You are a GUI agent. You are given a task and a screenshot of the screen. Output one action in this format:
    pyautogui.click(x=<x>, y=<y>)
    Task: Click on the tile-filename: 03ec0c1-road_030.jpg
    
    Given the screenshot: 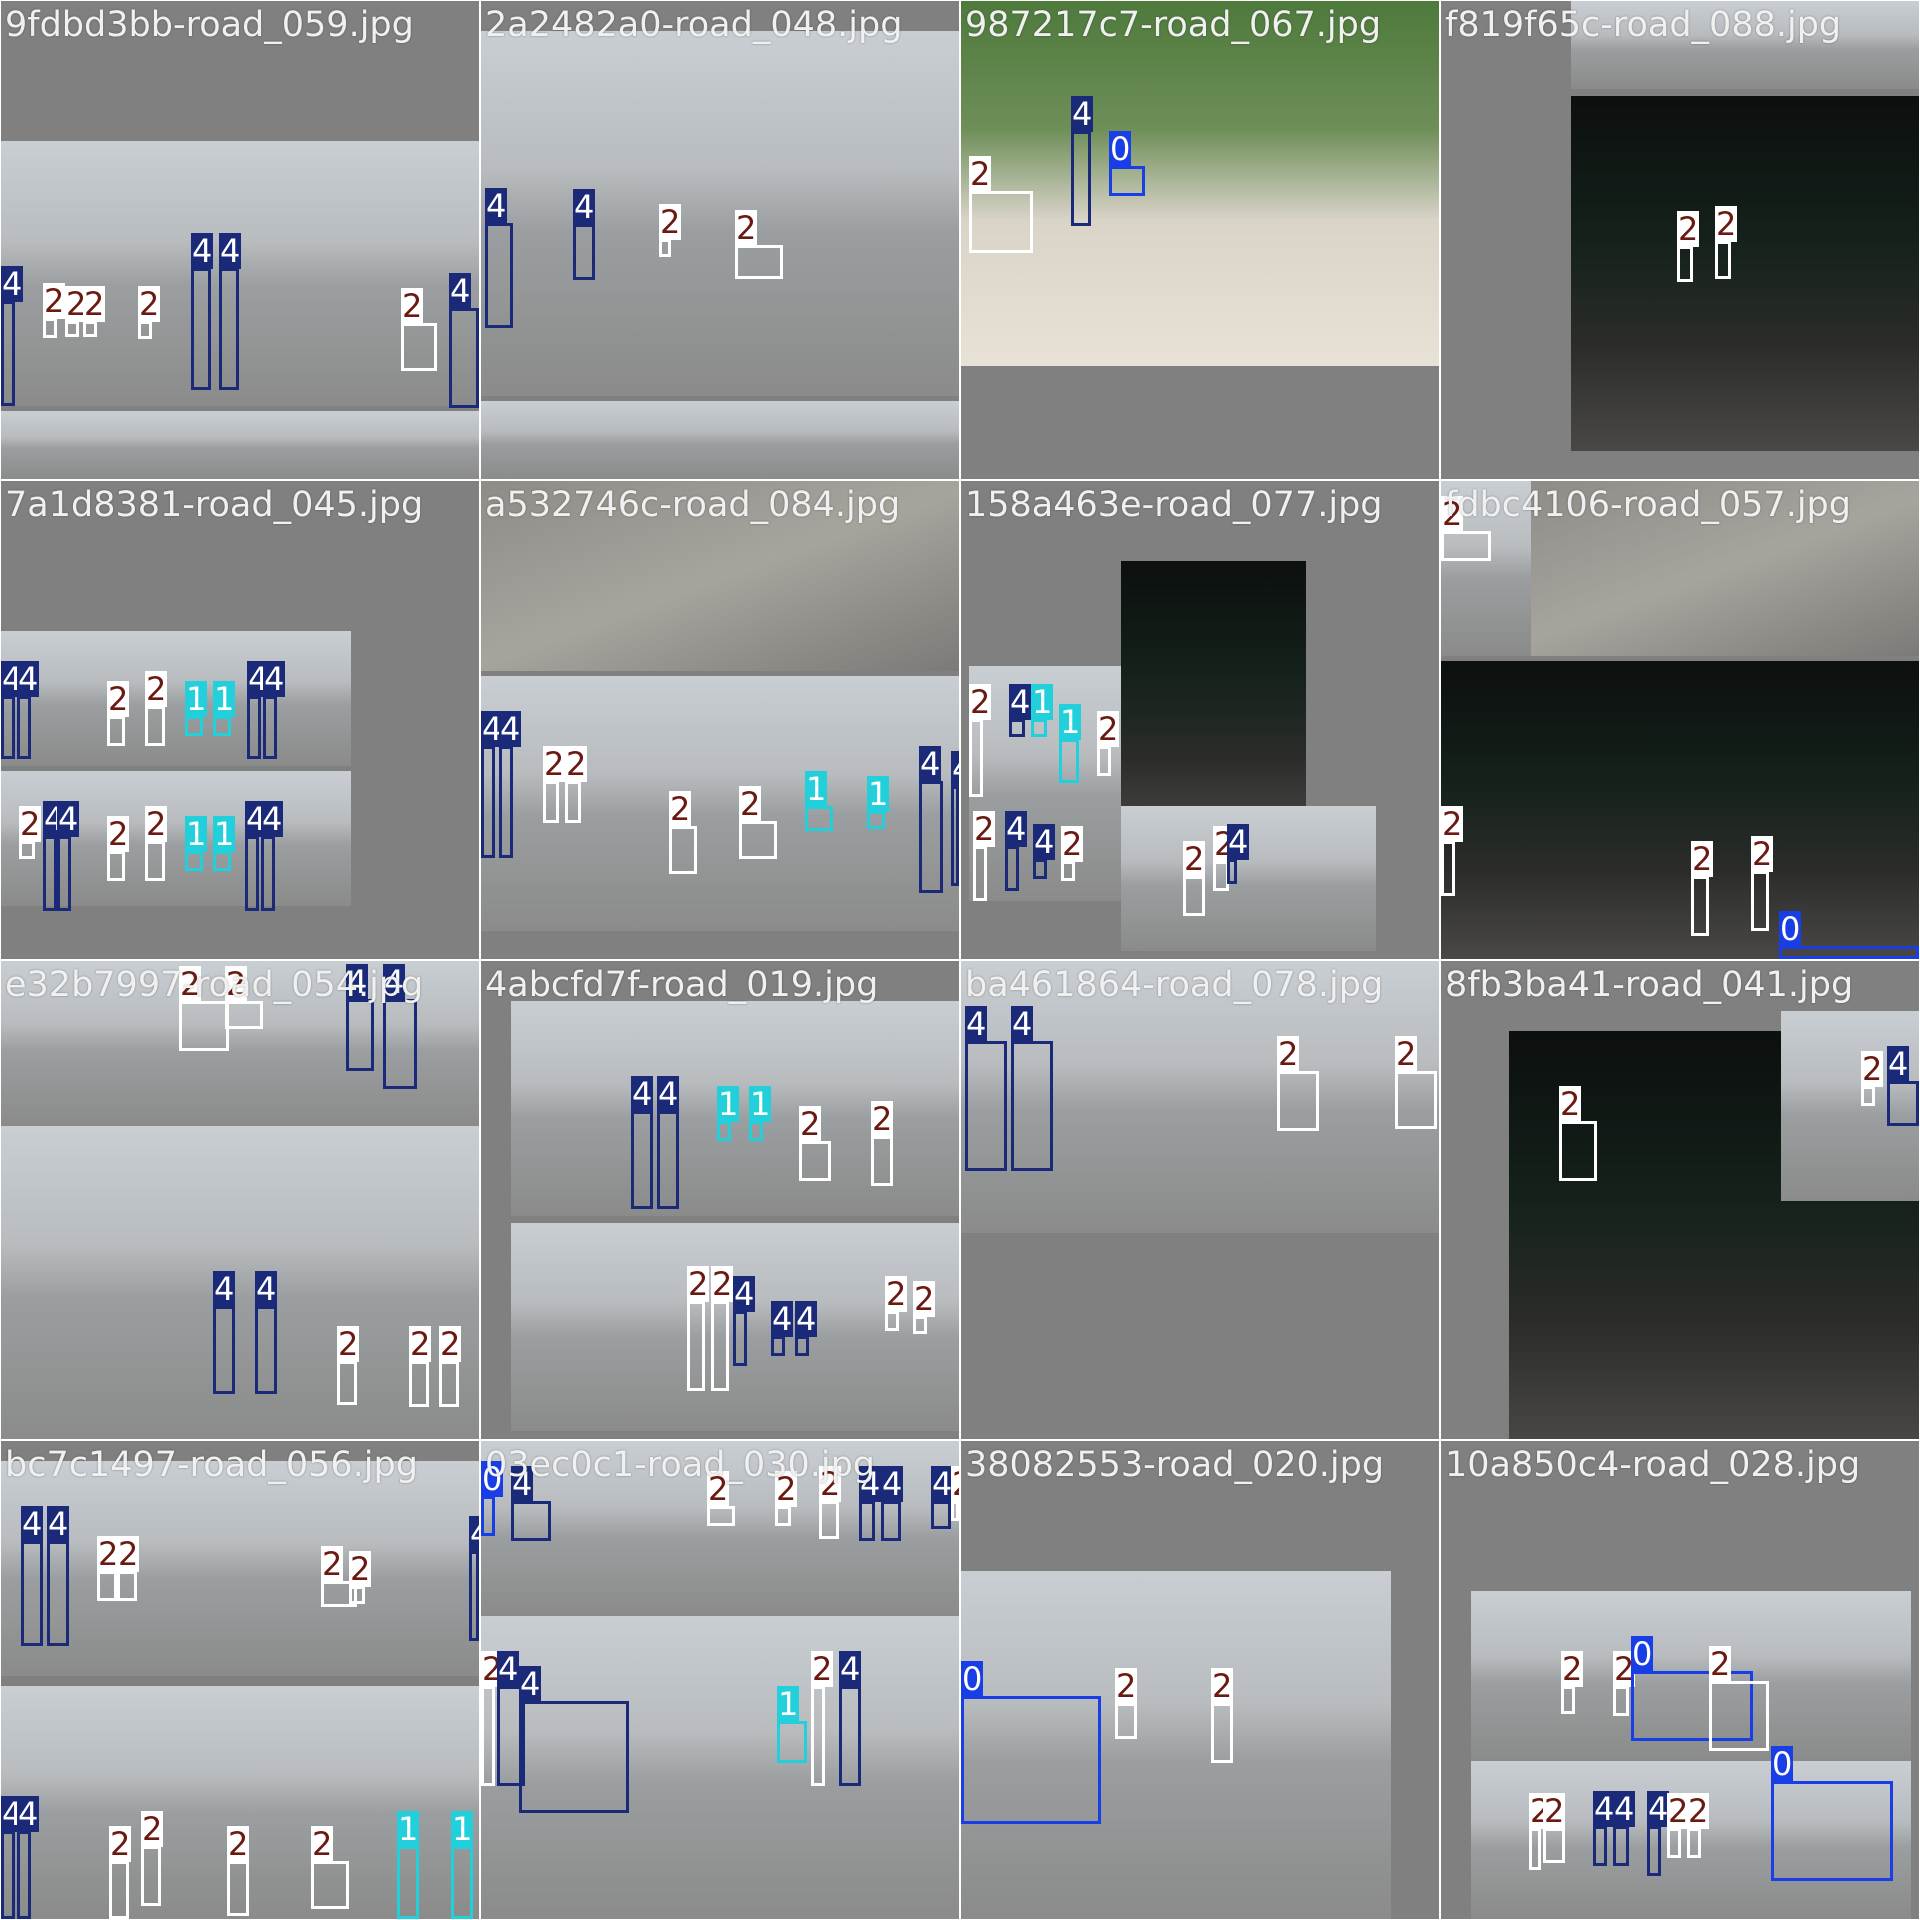 What is the action you would take?
    pyautogui.click(x=680, y=1465)
    